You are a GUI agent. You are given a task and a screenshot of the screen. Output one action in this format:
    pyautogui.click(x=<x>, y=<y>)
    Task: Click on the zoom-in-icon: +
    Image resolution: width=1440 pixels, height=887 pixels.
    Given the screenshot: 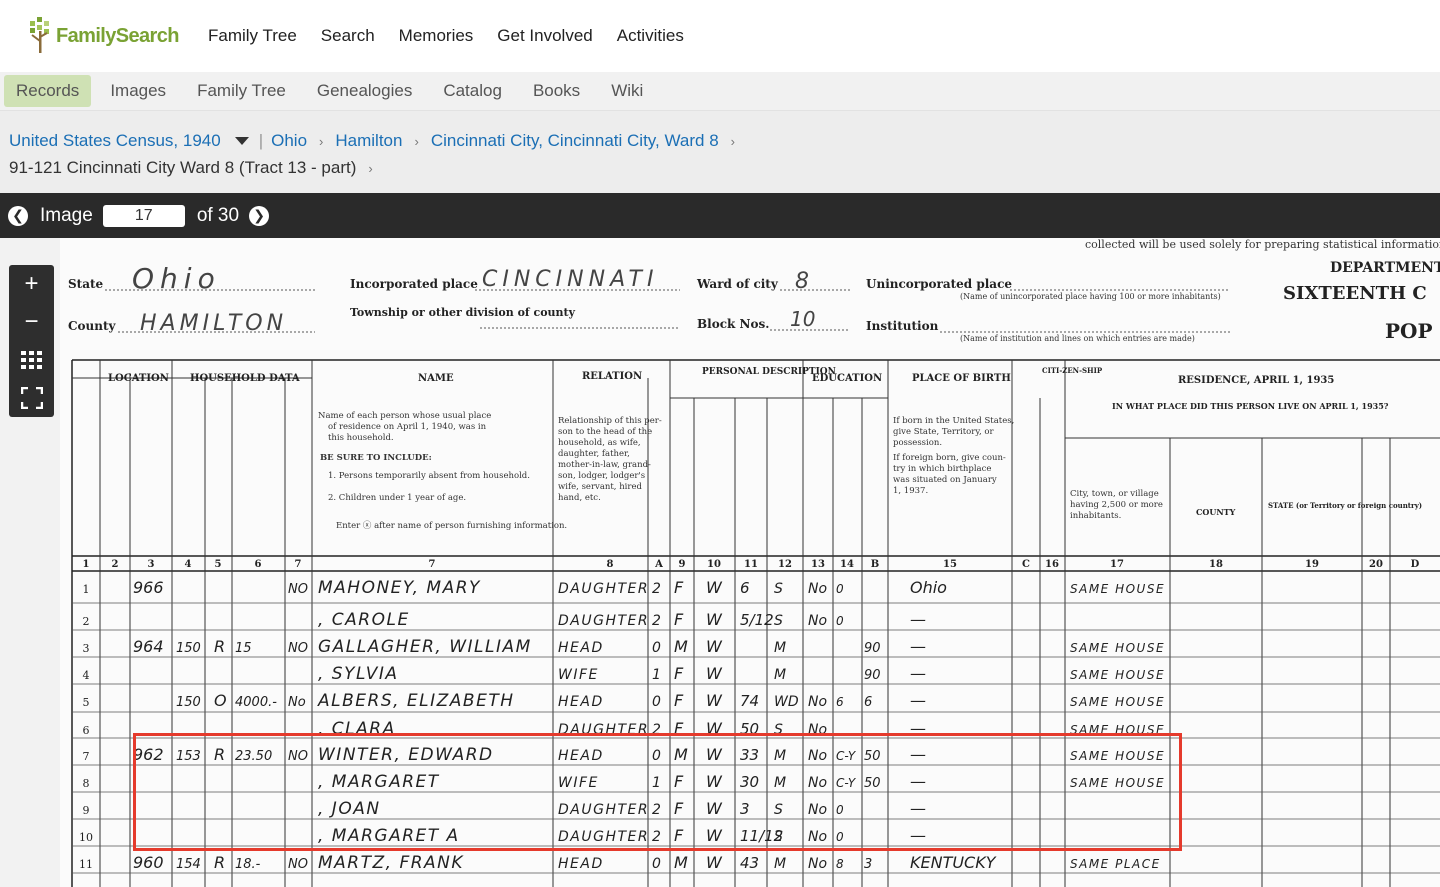 What is the action you would take?
    pyautogui.click(x=31, y=284)
    